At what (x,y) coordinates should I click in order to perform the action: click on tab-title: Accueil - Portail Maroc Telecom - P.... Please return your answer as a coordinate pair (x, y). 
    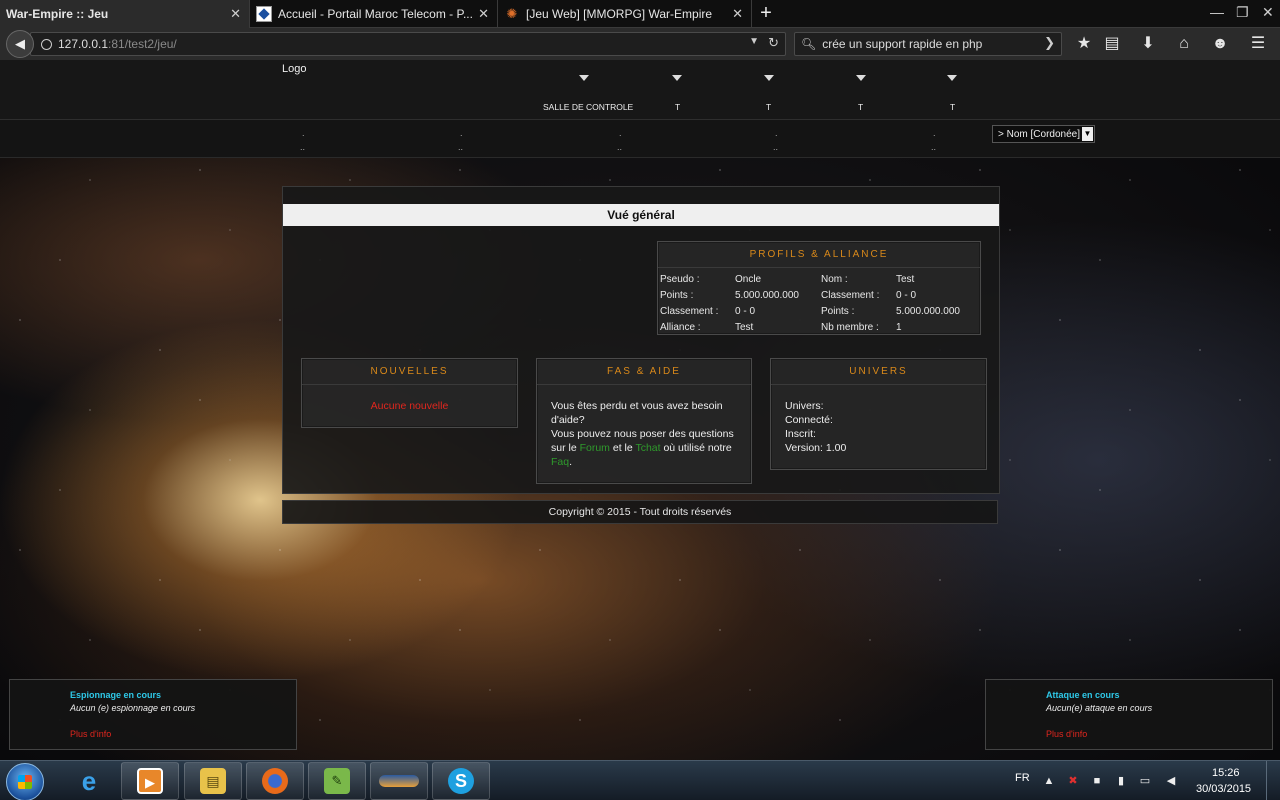
    Looking at the image, I should click on (375, 14).